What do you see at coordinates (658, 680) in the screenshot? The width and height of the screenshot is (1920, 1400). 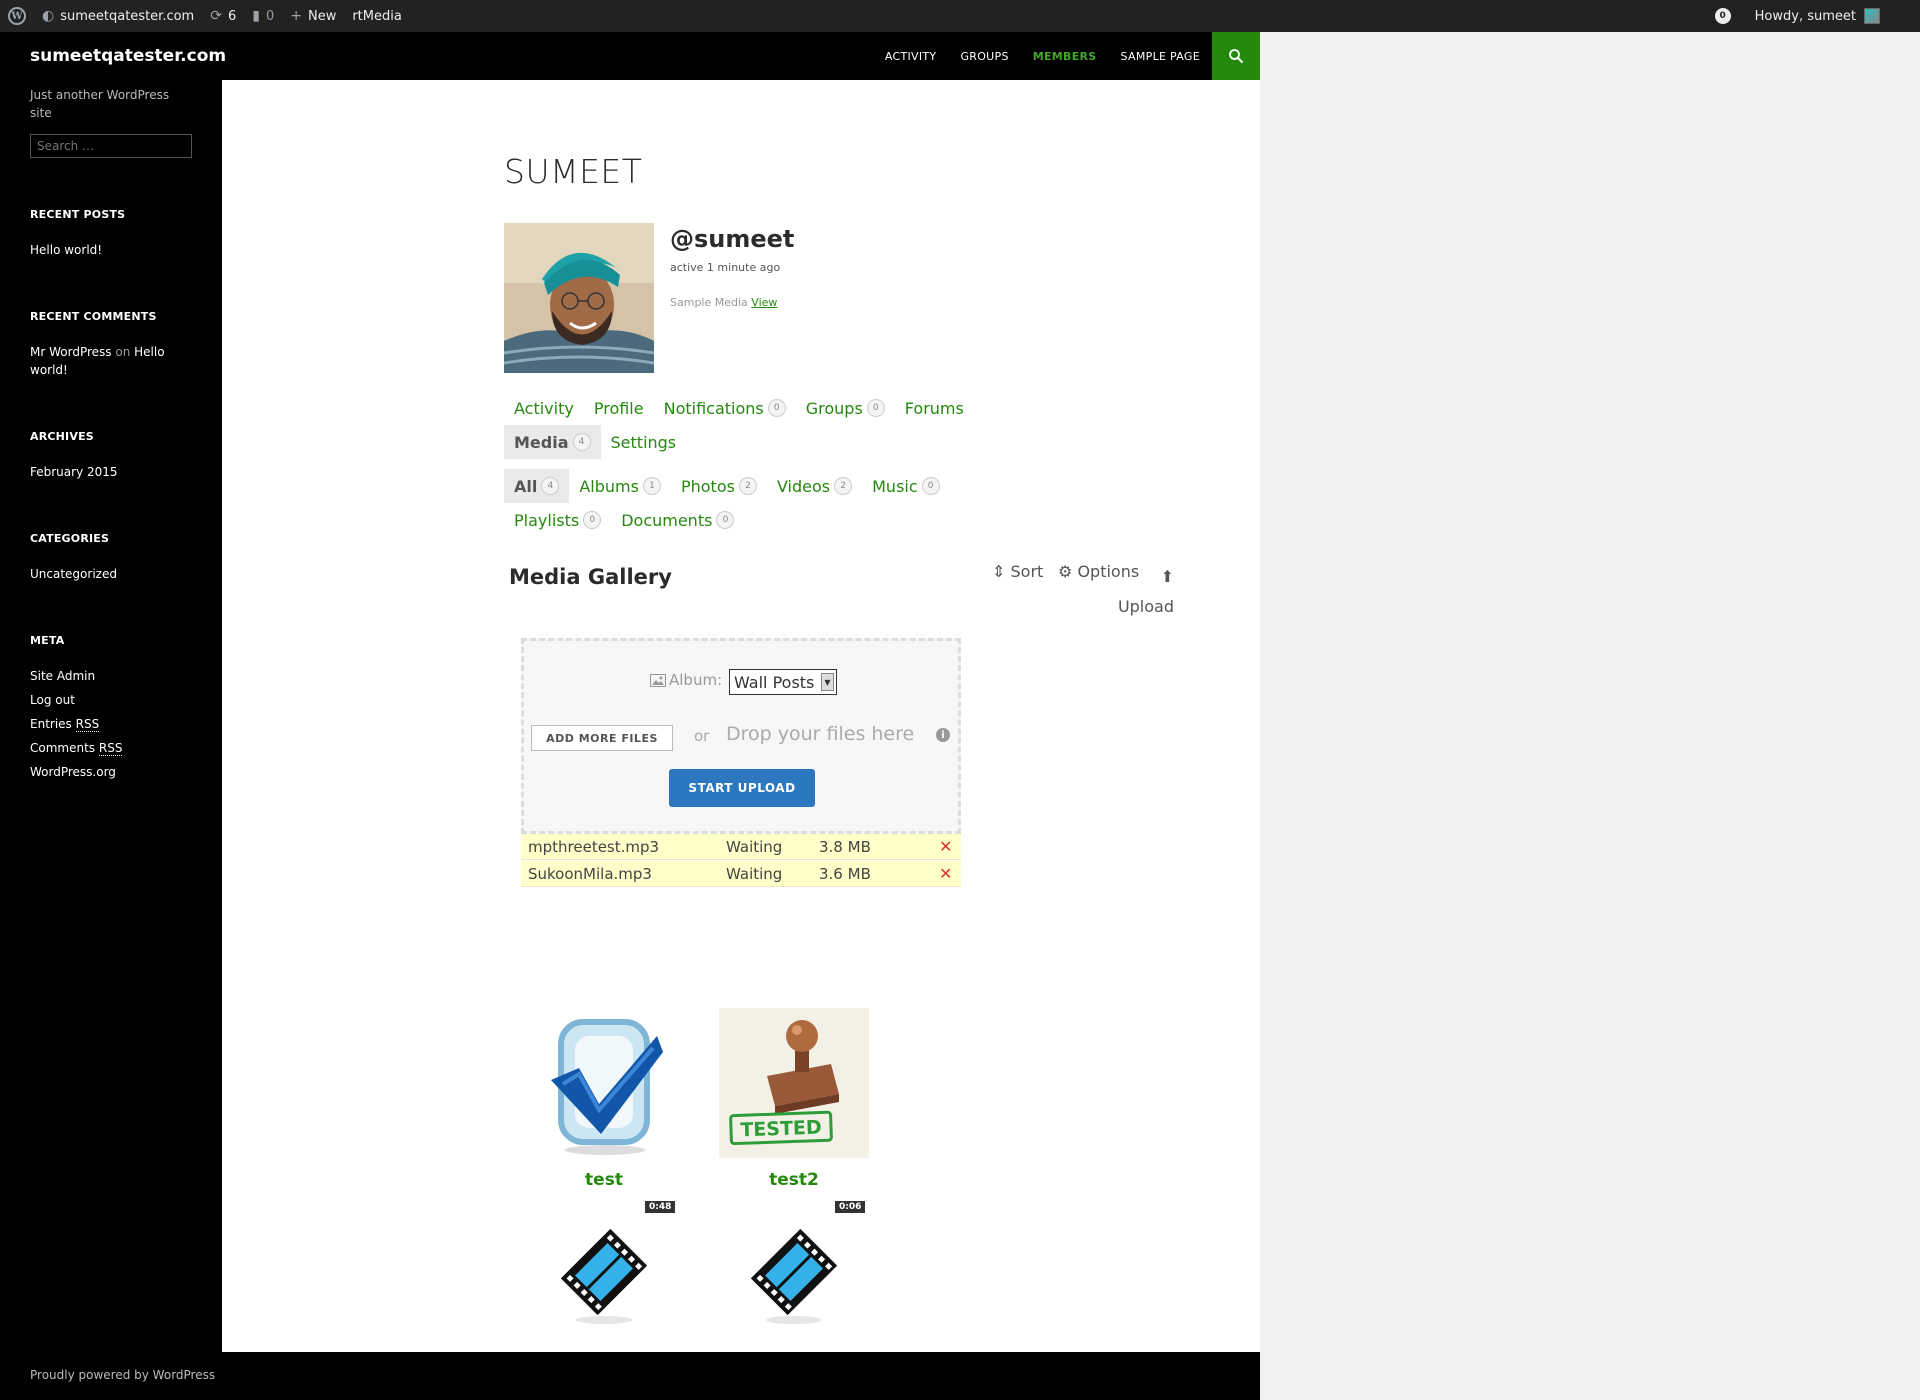 I see `image-icon` at bounding box center [658, 680].